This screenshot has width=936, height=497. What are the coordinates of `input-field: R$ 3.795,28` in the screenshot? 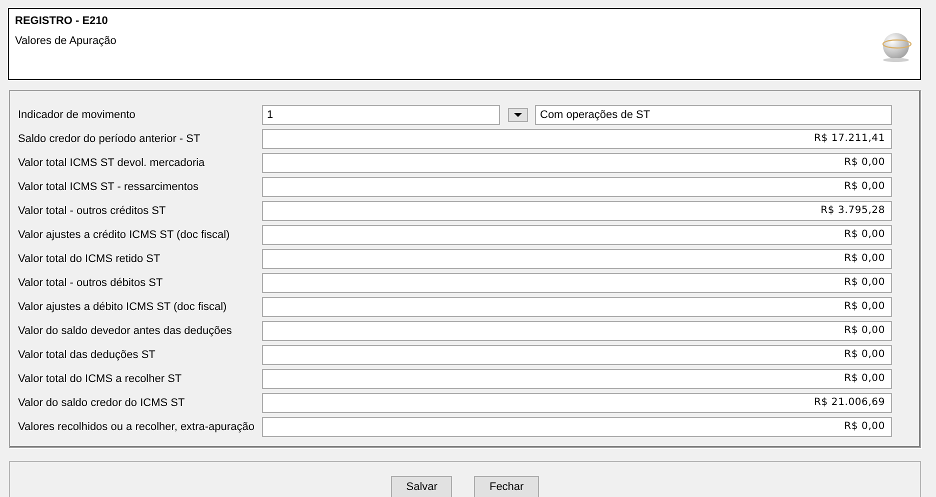 It's located at (577, 211).